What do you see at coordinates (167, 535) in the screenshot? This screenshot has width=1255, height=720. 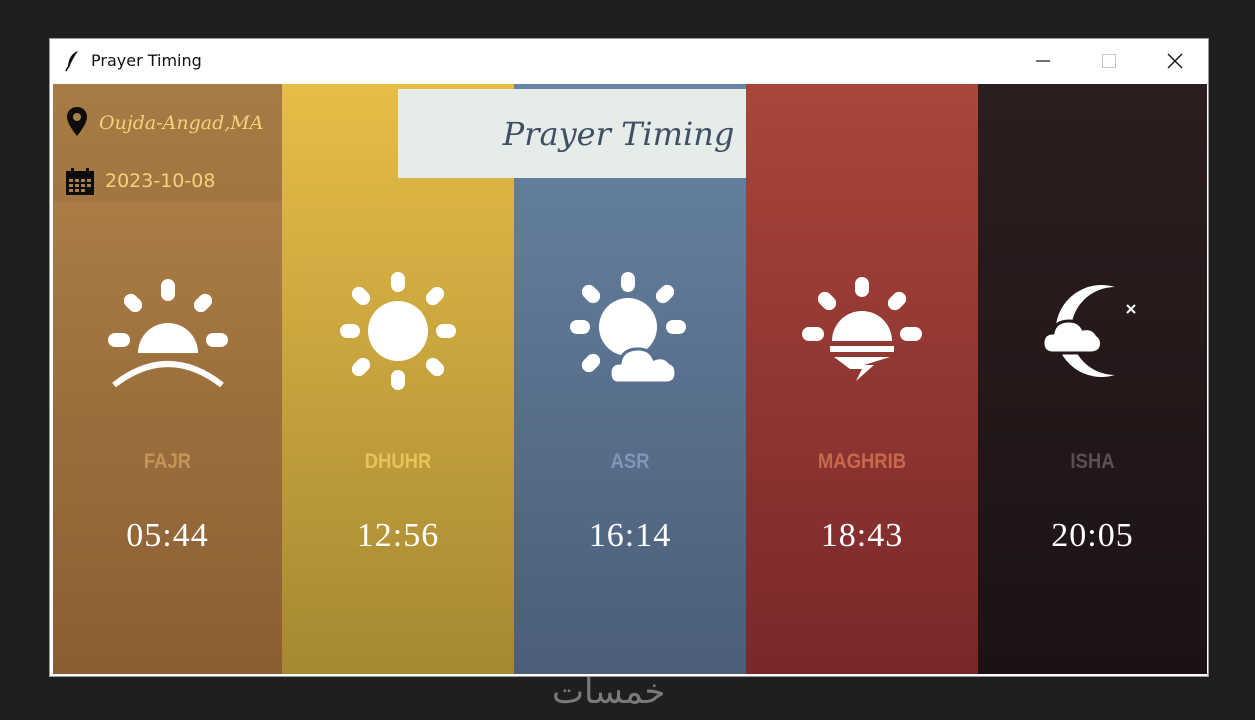 I see `prayer-time: 05:44` at bounding box center [167, 535].